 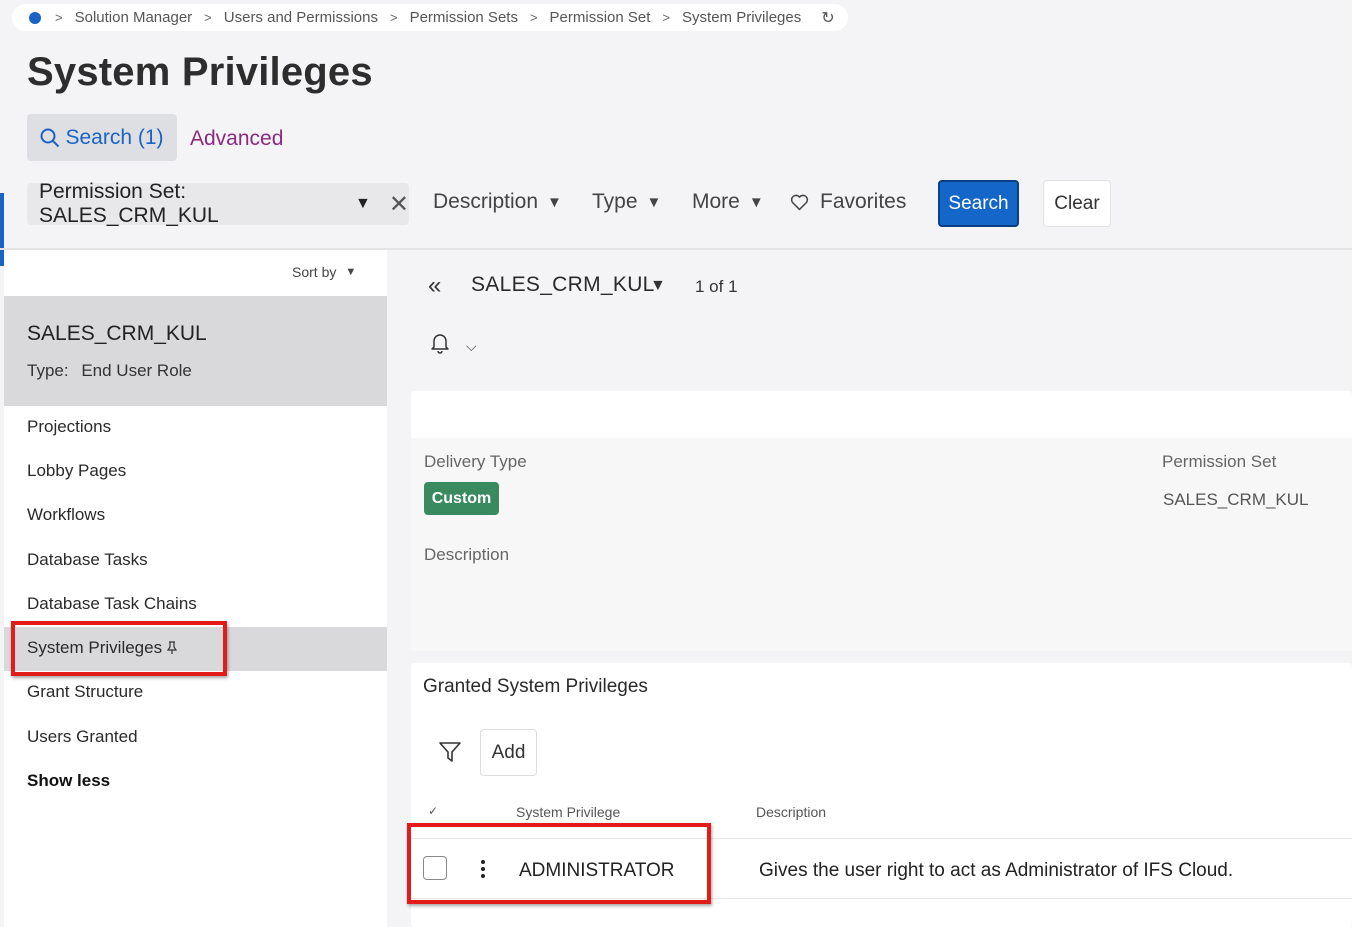 I want to click on record-count: 1 of 1, so click(x=716, y=286).